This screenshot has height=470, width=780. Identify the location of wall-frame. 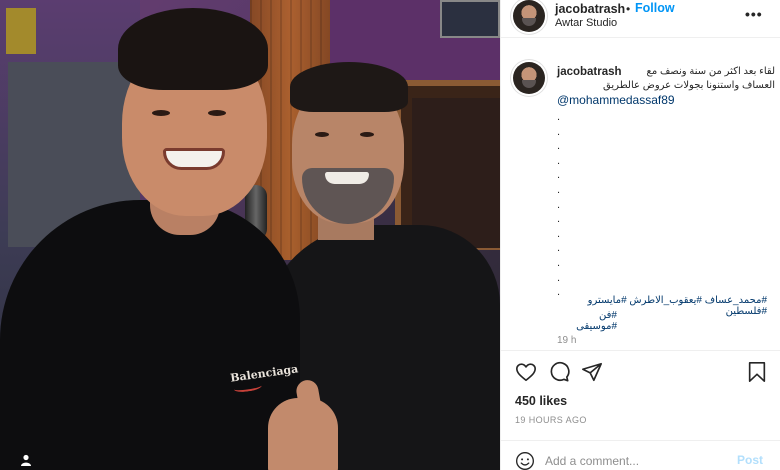
(470, 19).